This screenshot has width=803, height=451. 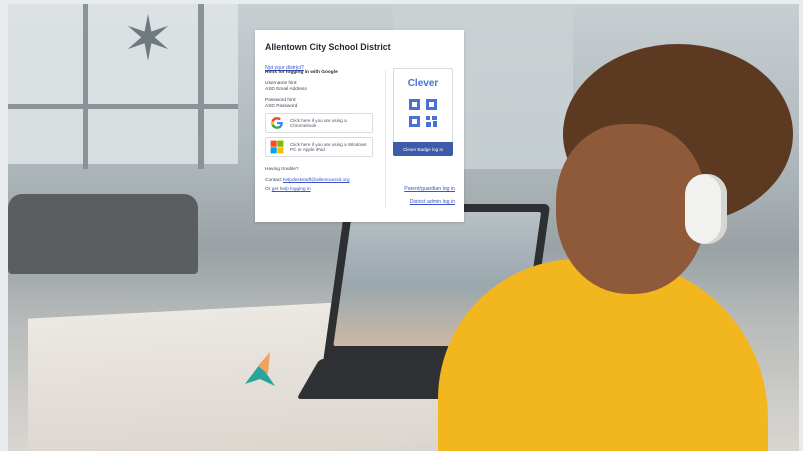 What do you see at coordinates (385, 139) in the screenshot?
I see `column-divider` at bounding box center [385, 139].